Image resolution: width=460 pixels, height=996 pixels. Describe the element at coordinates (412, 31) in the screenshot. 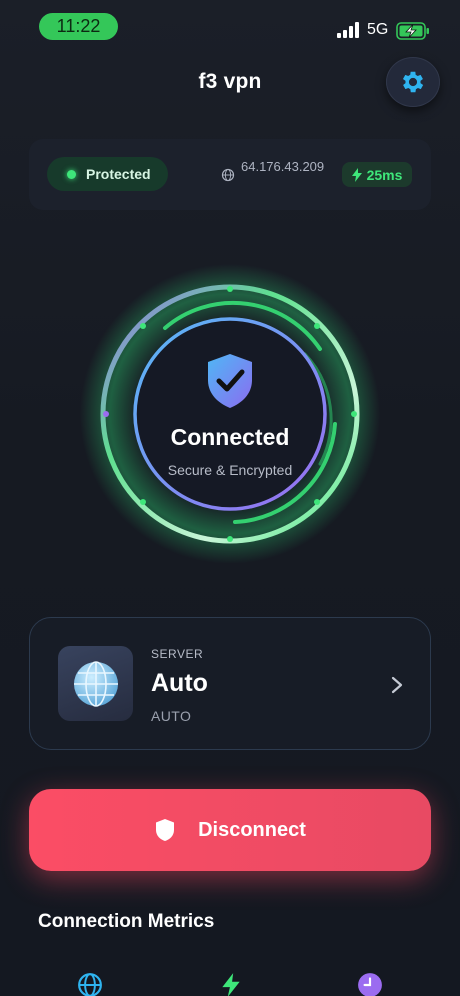

I see `battery-charging-icon` at that location.